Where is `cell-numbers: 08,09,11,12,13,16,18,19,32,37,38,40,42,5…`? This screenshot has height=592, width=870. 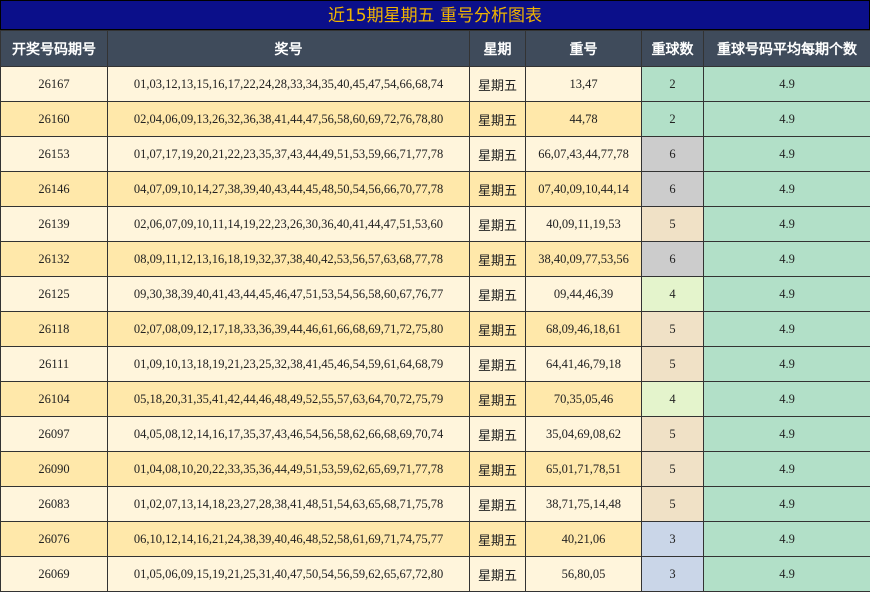
cell-numbers: 08,09,11,12,13,16,18,19,32,37,38,40,42,5… is located at coordinates (289, 259).